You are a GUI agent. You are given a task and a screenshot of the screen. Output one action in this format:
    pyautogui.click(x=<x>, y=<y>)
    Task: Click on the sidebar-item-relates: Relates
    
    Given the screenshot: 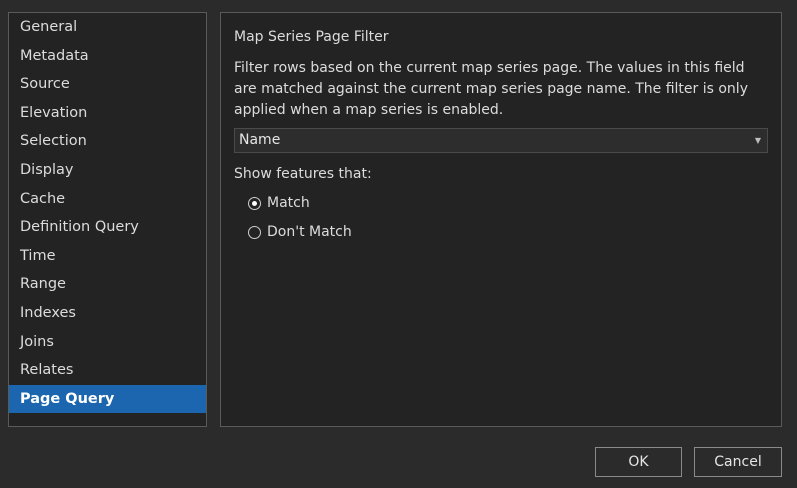 What is the action you would take?
    pyautogui.click(x=107, y=370)
    